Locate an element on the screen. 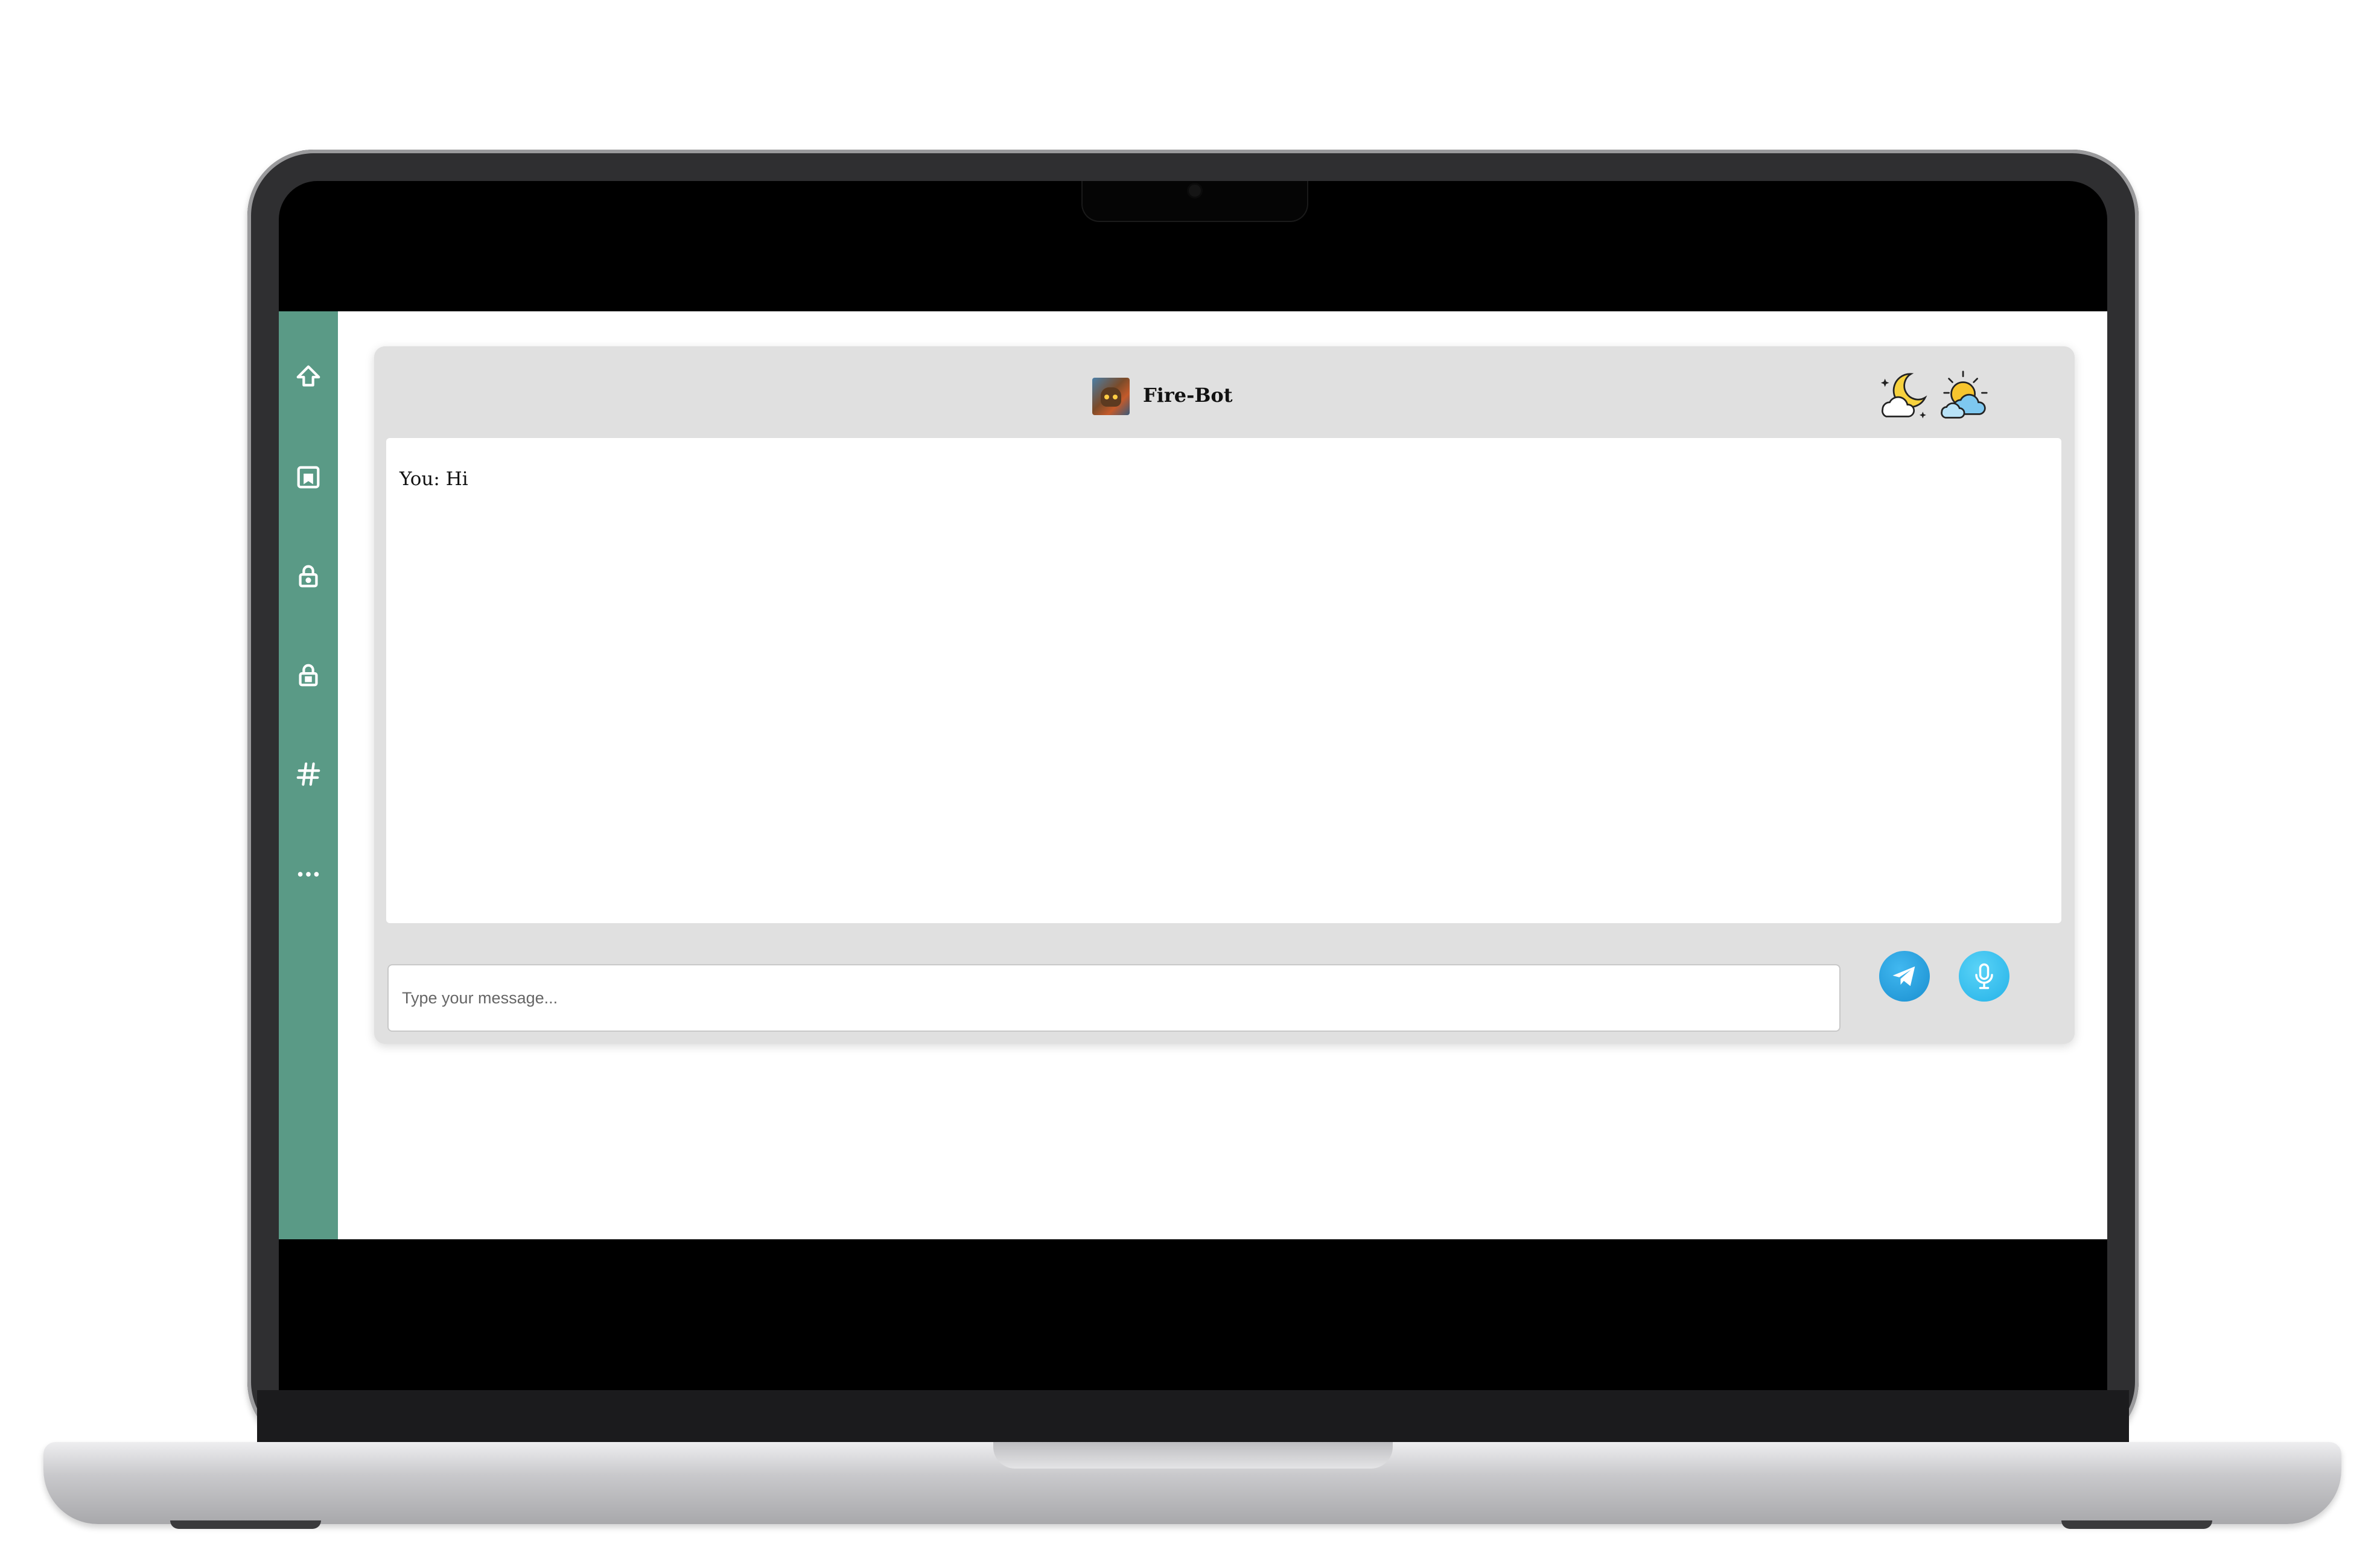 This screenshot has width=2380, height=1547. more-dots-icon is located at coordinates (308, 875).